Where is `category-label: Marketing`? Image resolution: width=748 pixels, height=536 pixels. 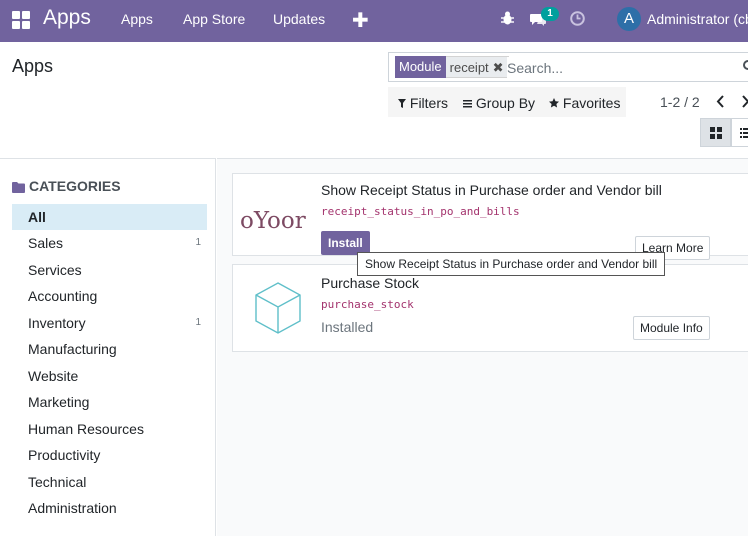
category-label: Marketing is located at coordinates (59, 402).